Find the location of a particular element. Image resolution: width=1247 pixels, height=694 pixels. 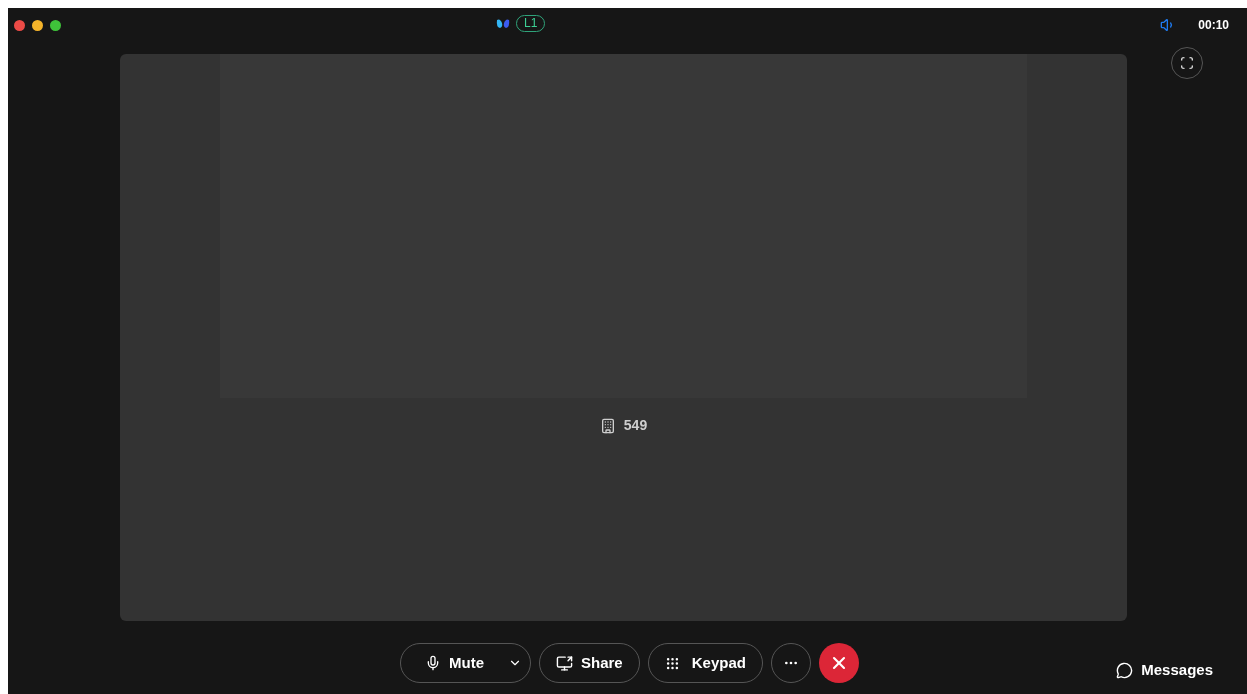

keypad-icon is located at coordinates (672, 663).